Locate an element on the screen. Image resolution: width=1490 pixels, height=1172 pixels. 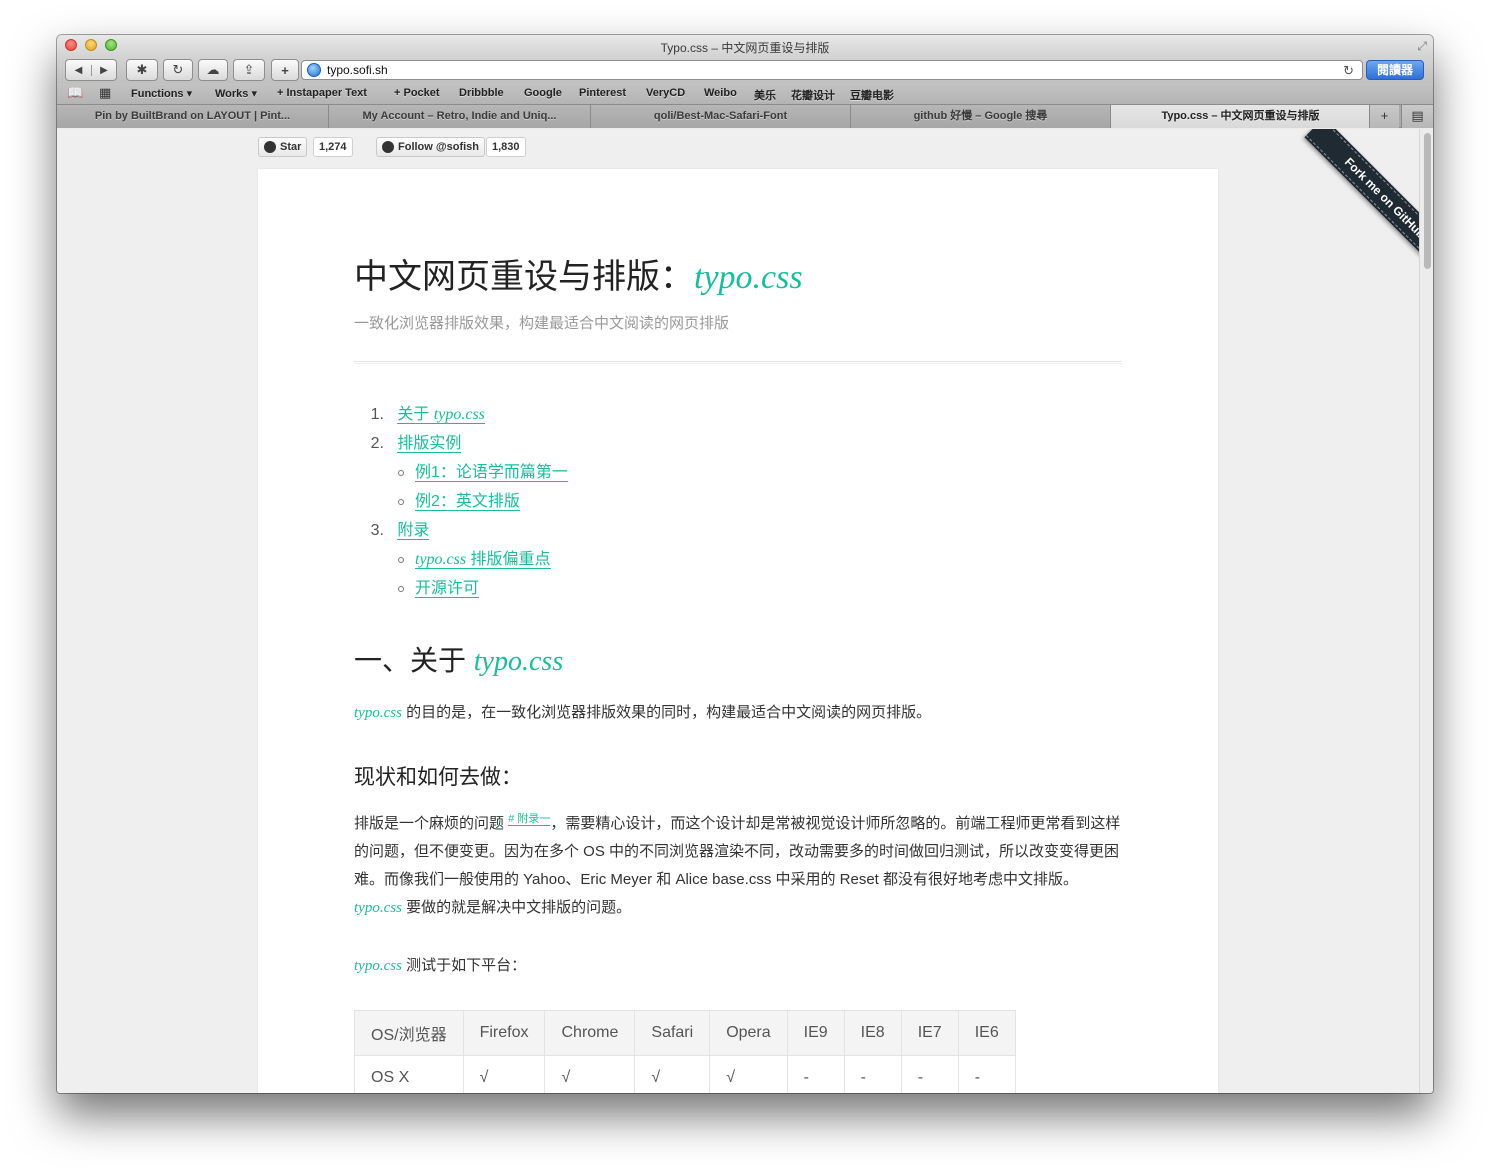
cloud-icon: ☁ is located at coordinates (213, 69).